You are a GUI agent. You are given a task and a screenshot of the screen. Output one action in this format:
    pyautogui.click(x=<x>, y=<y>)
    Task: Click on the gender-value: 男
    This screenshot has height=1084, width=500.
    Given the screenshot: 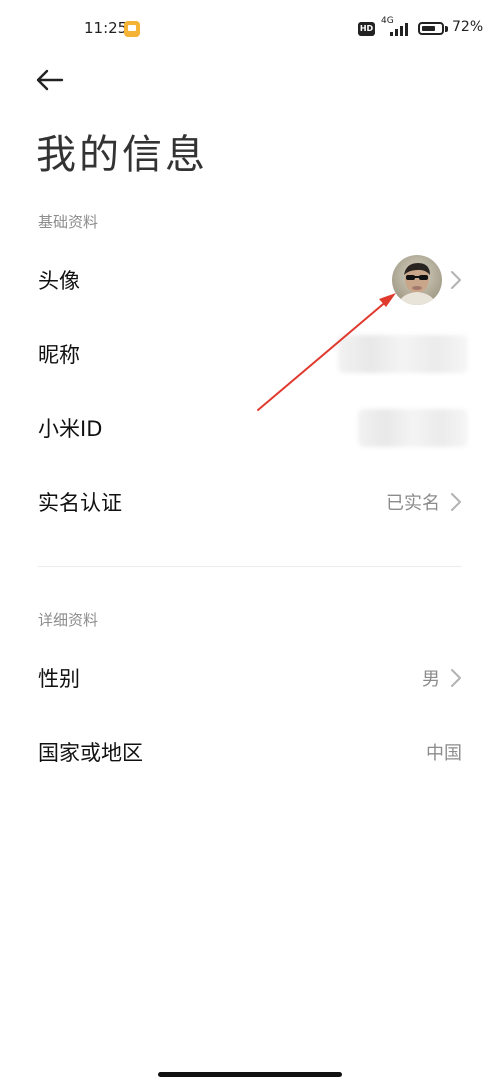 What is the action you would take?
    pyautogui.click(x=431, y=679)
    